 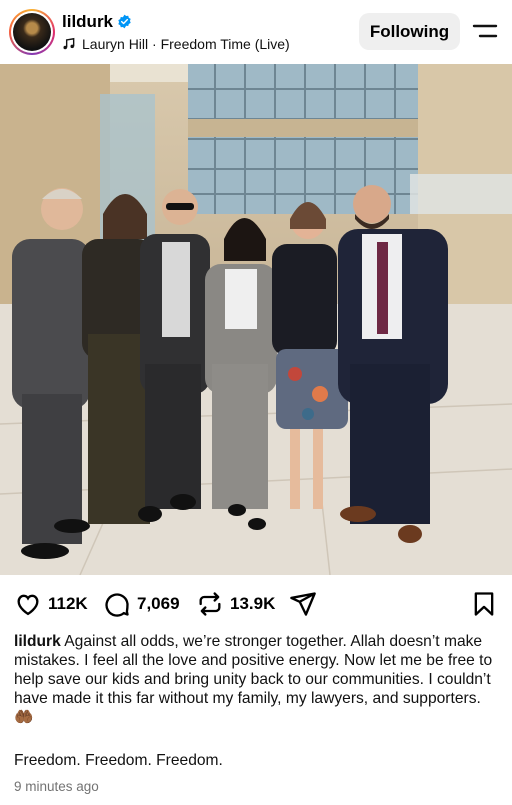 What do you see at coordinates (87, 22) in the screenshot?
I see `username: lildurk` at bounding box center [87, 22].